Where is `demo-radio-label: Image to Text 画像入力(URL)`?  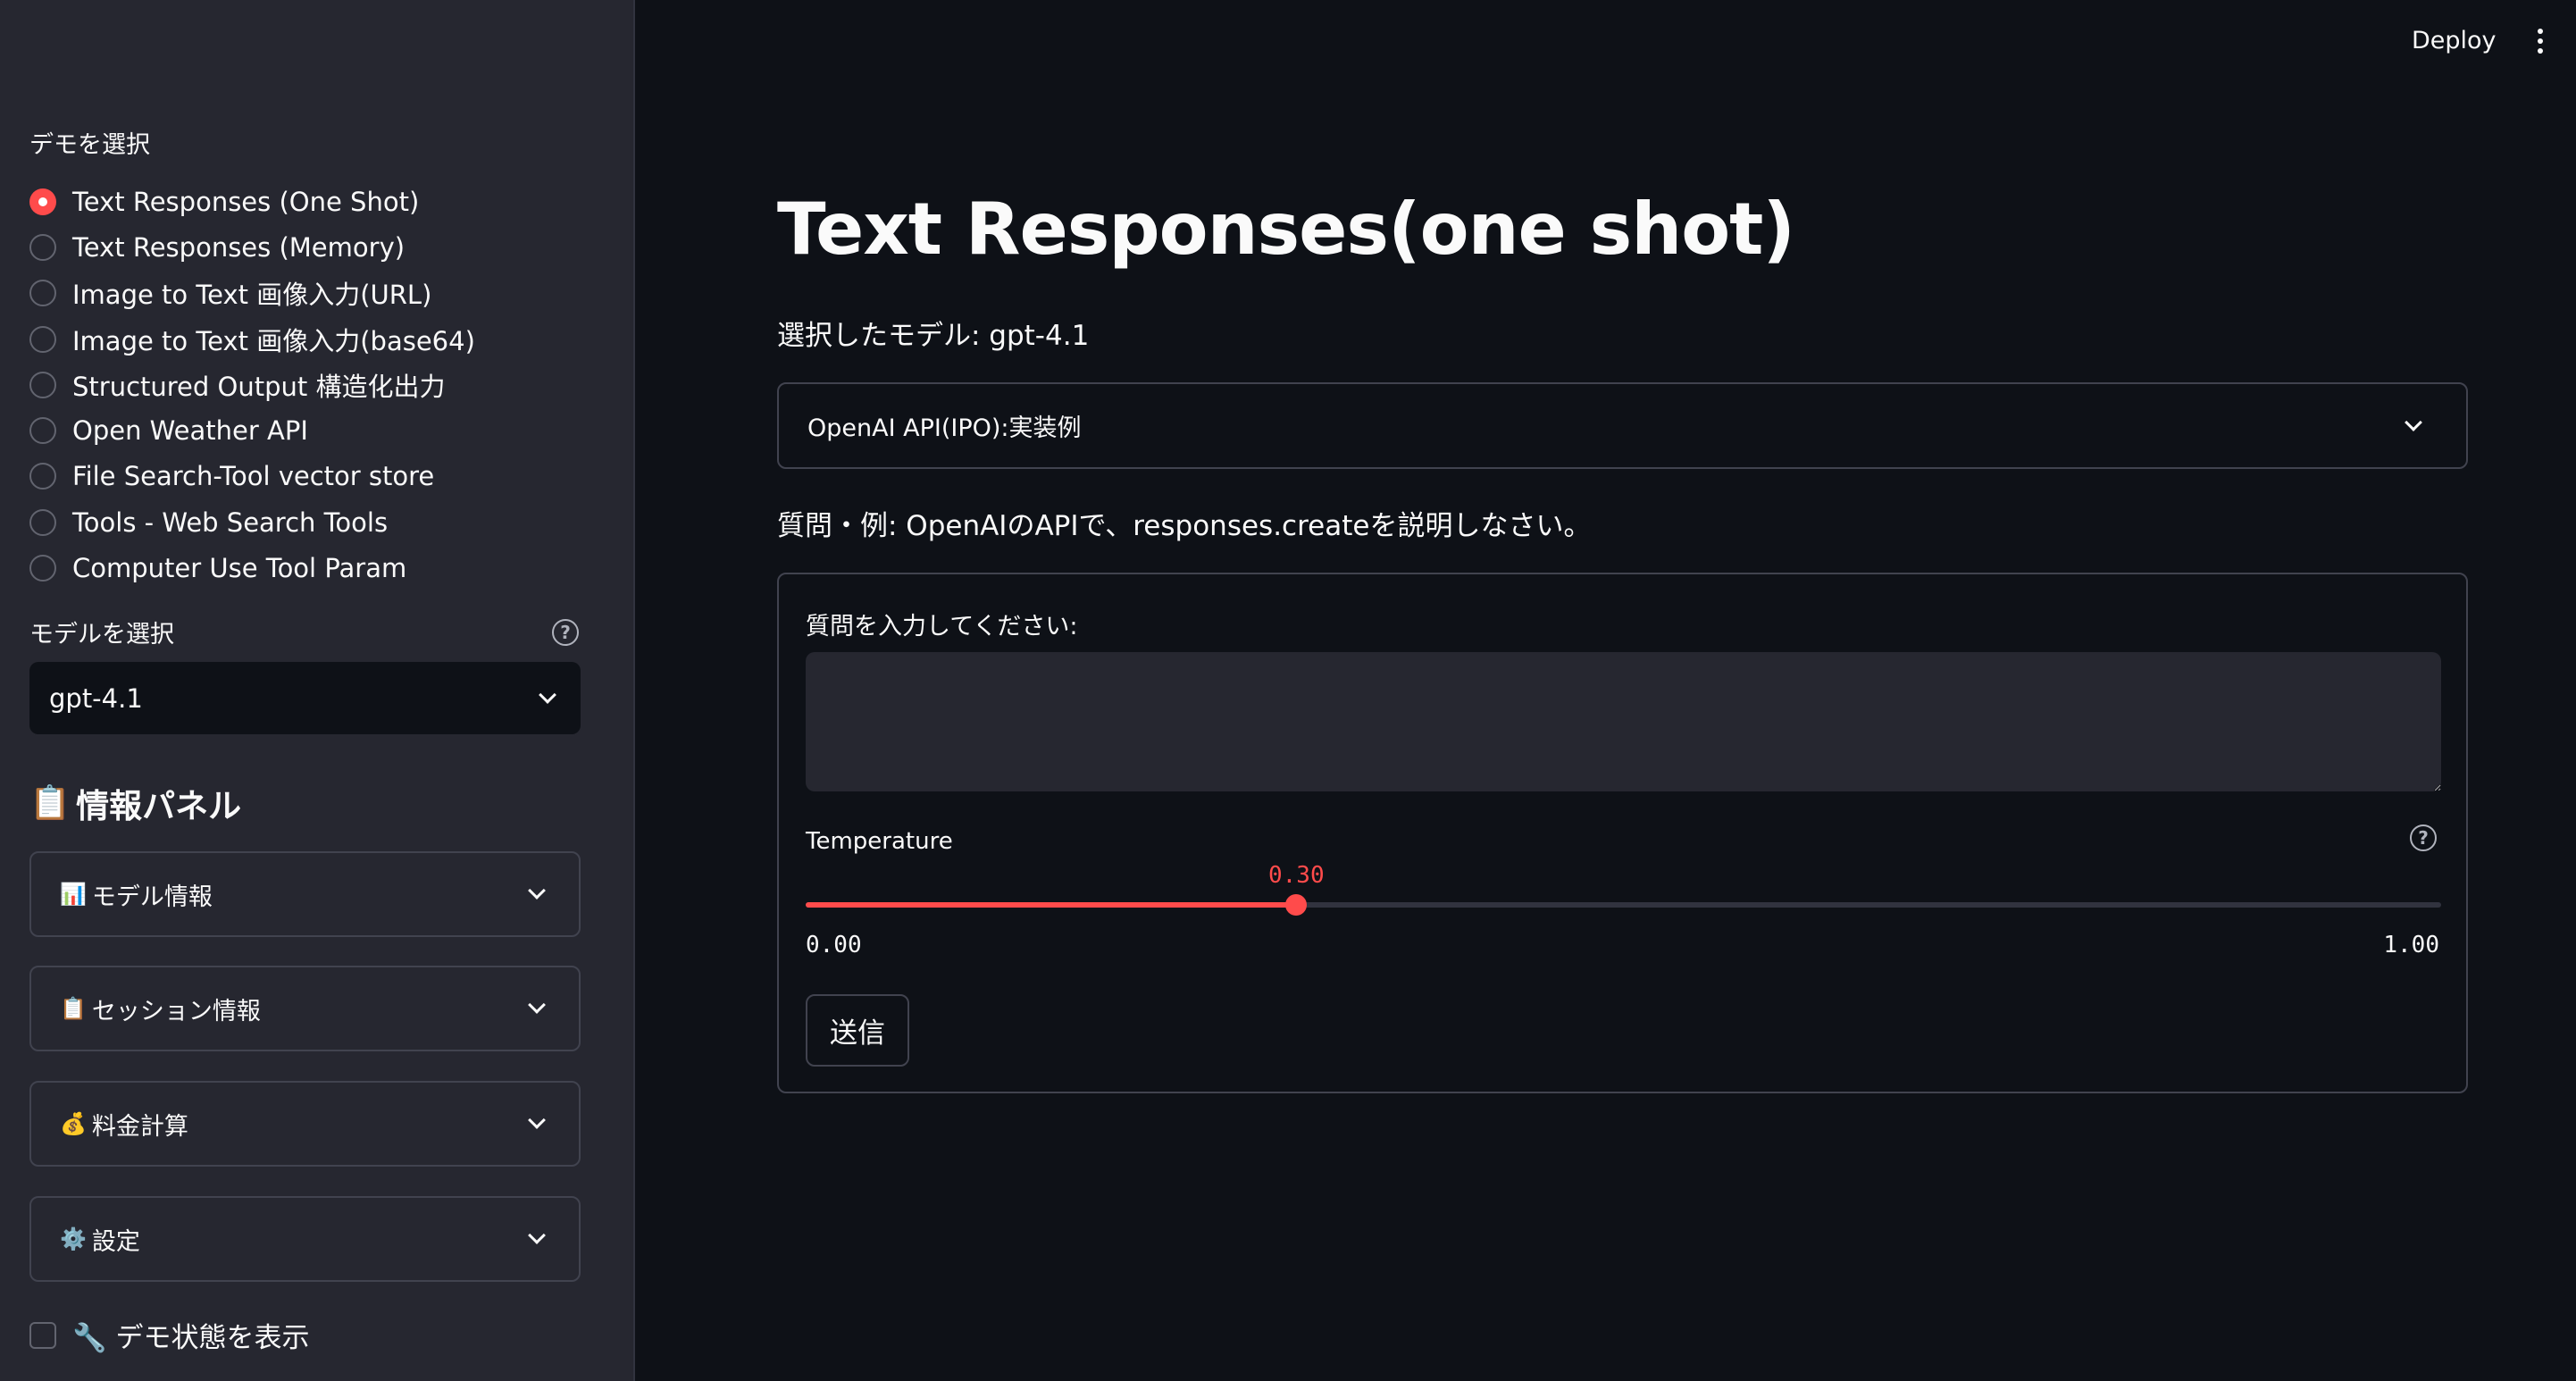
demo-radio-label: Image to Text 画像入力(URL) is located at coordinates (252, 295).